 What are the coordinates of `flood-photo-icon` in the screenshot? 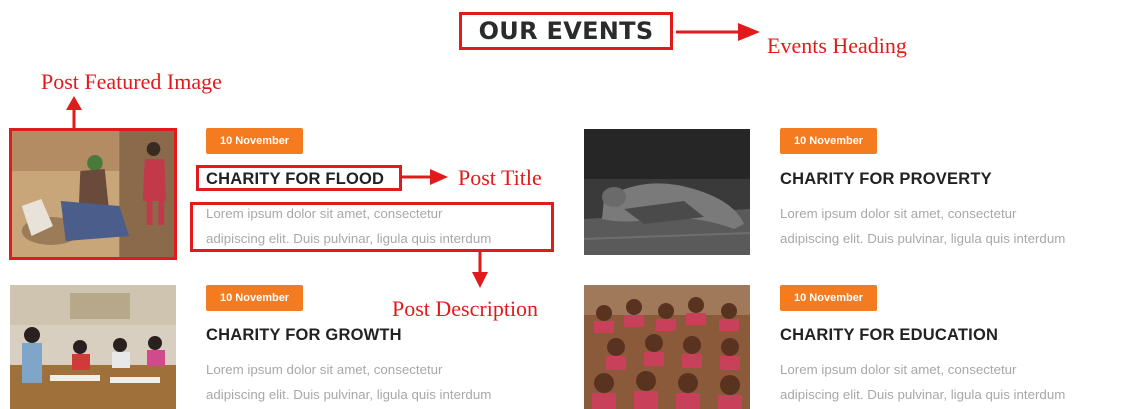 It's located at (93, 194).